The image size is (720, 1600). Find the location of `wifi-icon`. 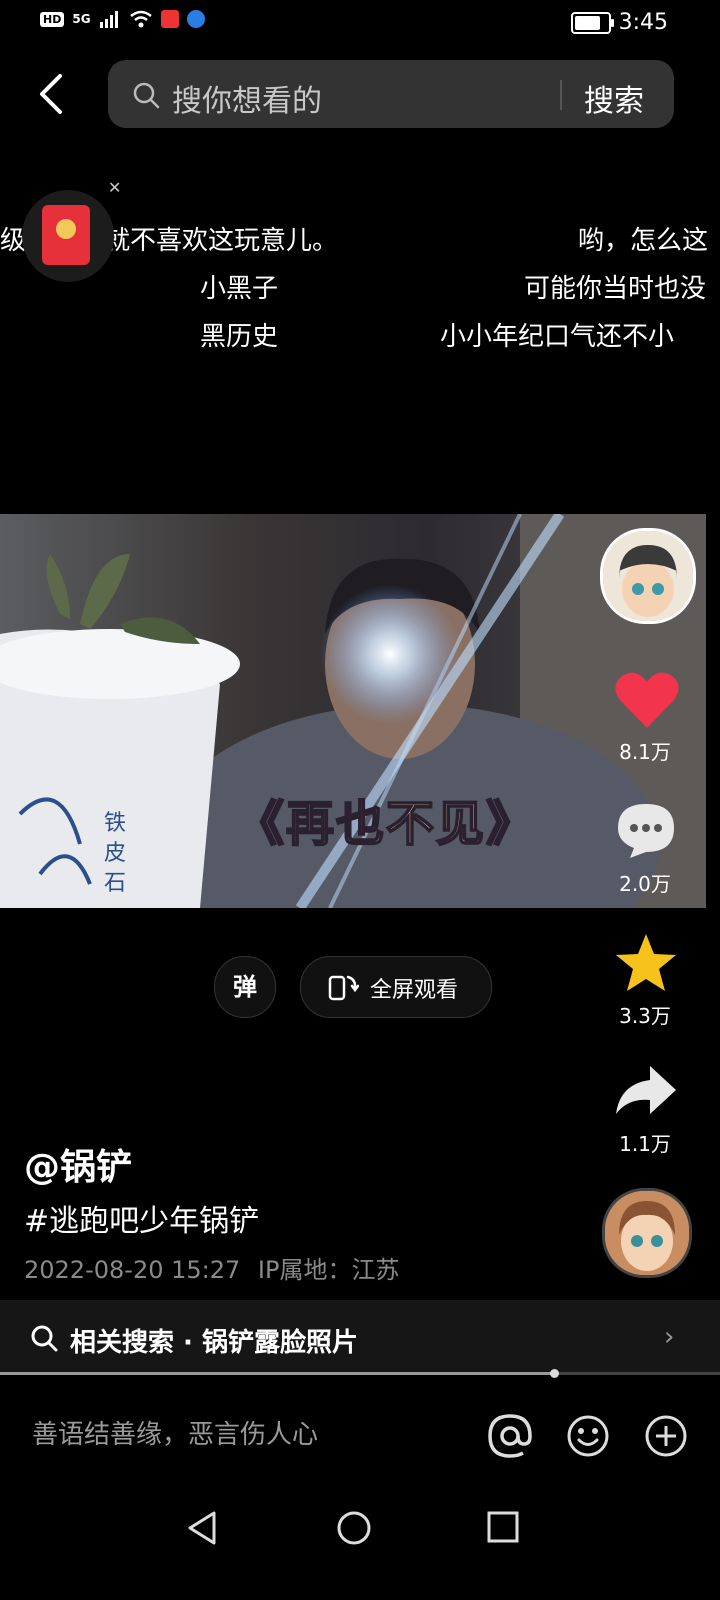

wifi-icon is located at coordinates (140, 19).